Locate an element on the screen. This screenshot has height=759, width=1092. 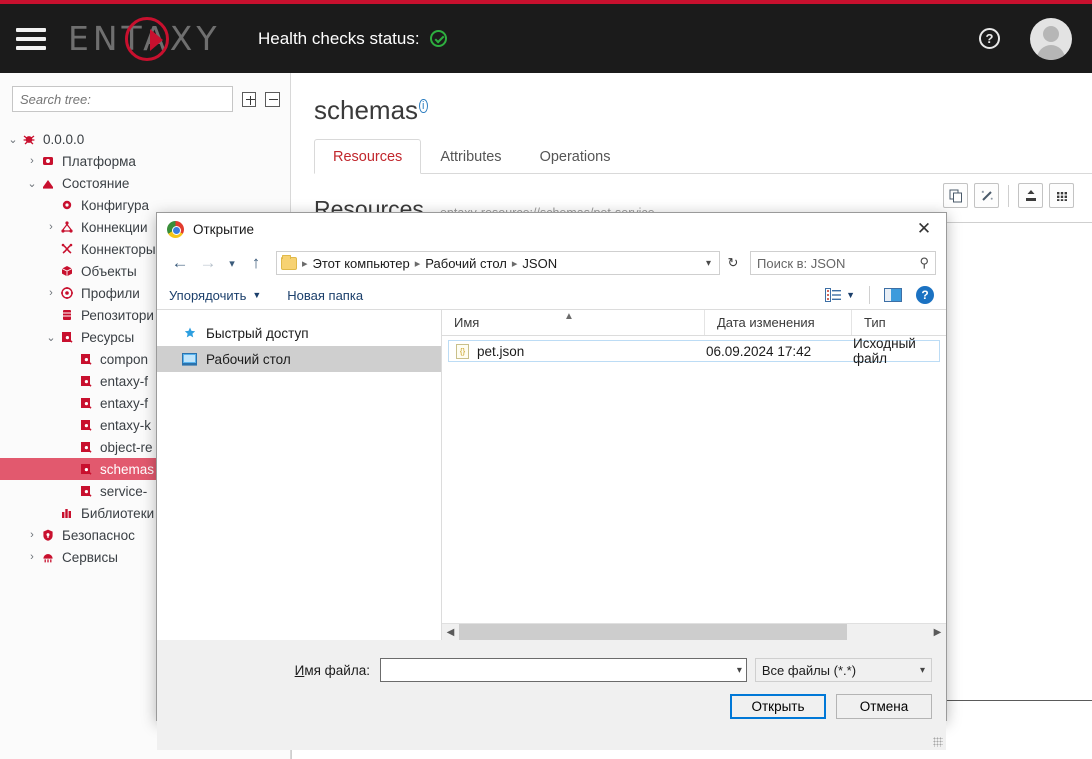
places-pane: Быстрый доступ Рабочий стол is located at coordinates (299, 475).